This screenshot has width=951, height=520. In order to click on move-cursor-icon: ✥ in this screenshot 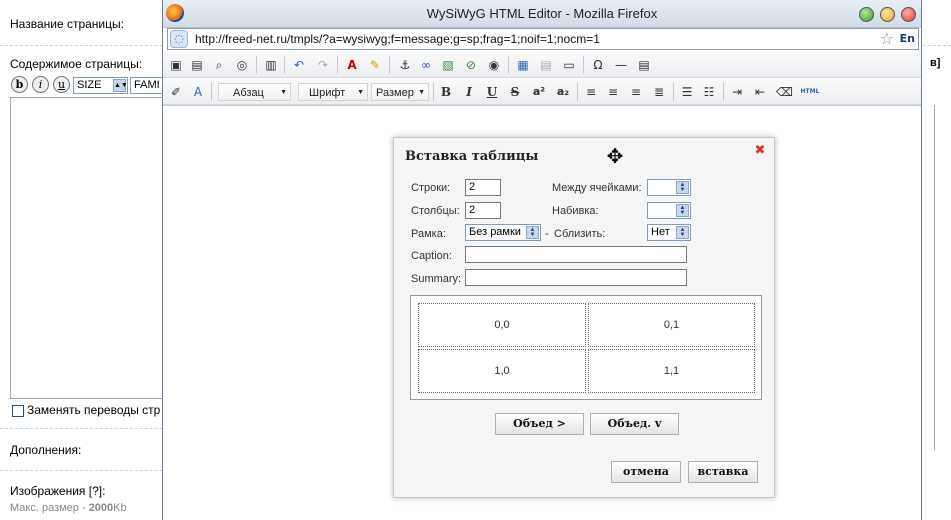, I will do `click(615, 156)`.